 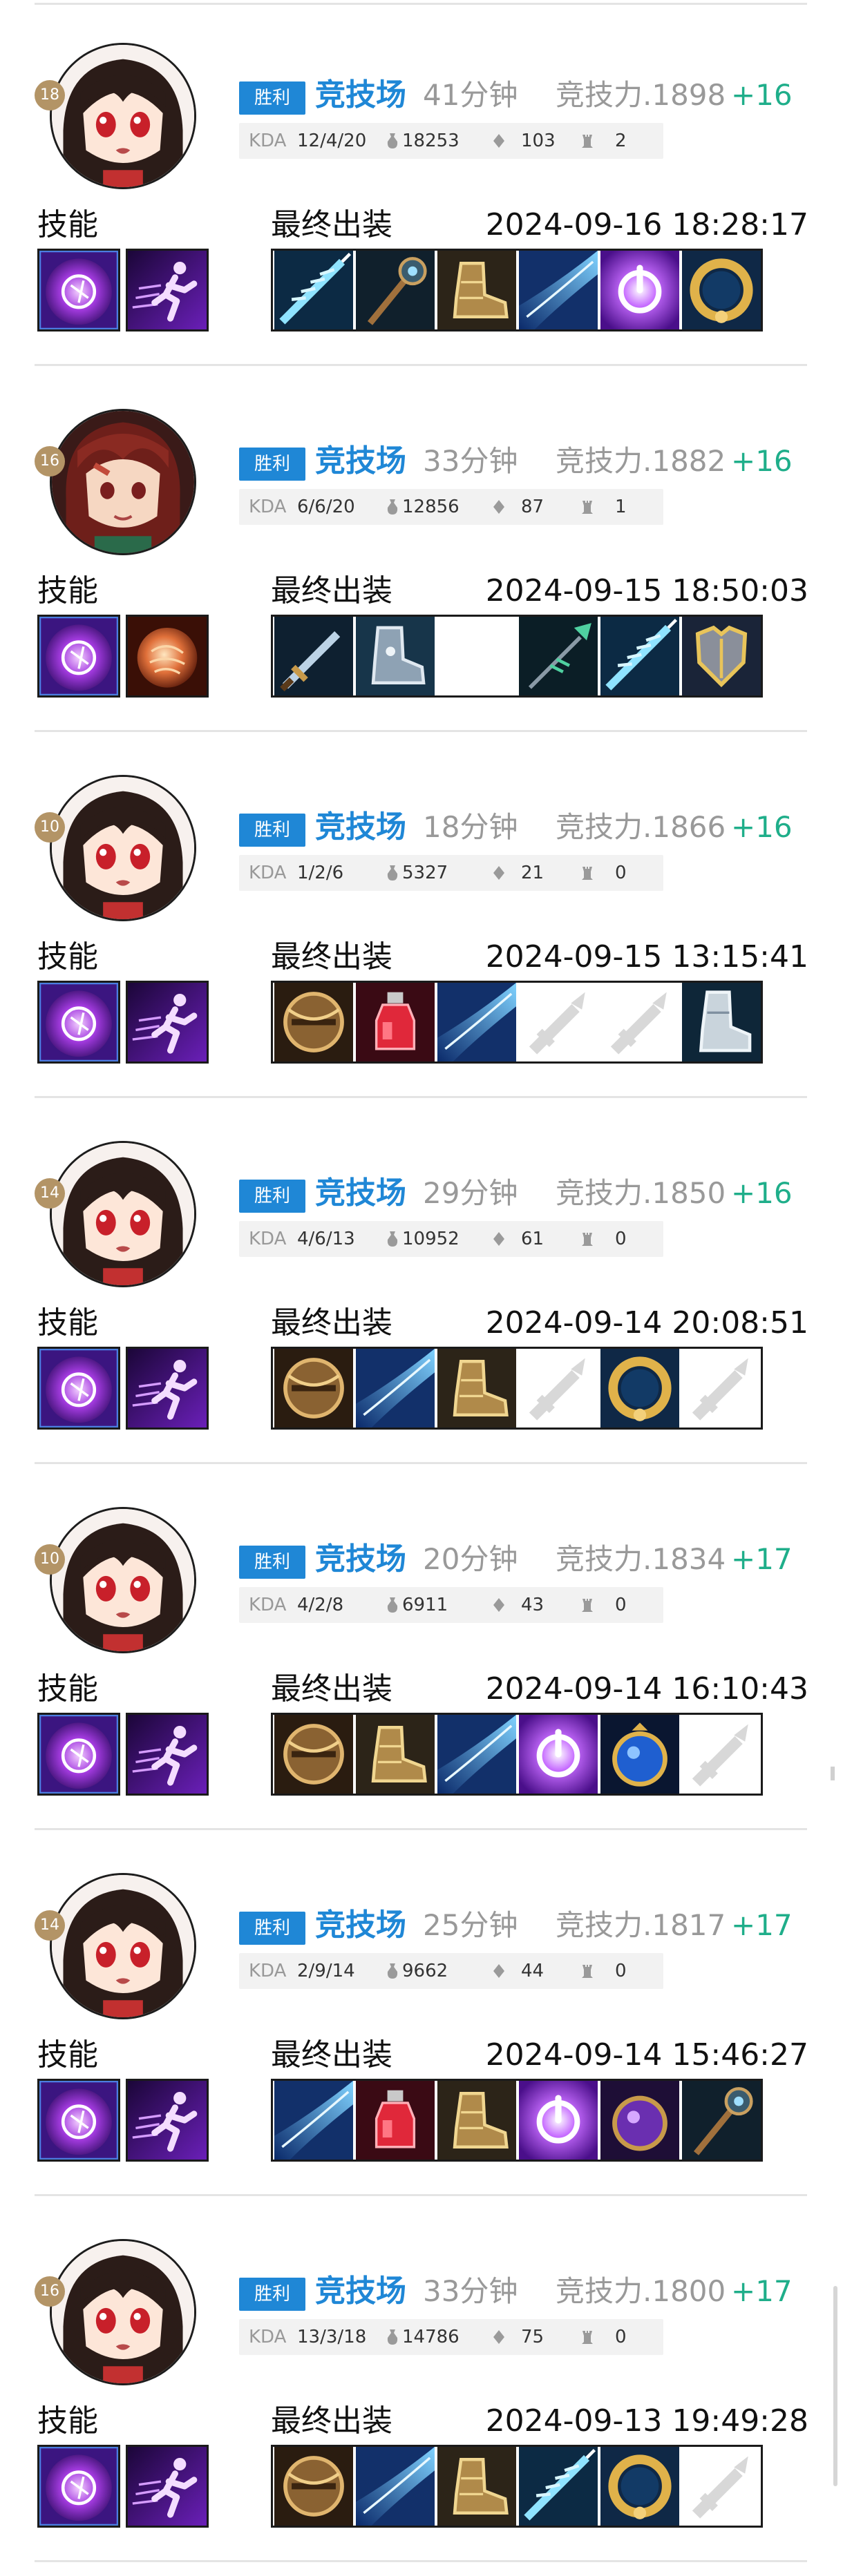 What do you see at coordinates (689, 2291) in the screenshot?
I see `rating-number: 1800` at bounding box center [689, 2291].